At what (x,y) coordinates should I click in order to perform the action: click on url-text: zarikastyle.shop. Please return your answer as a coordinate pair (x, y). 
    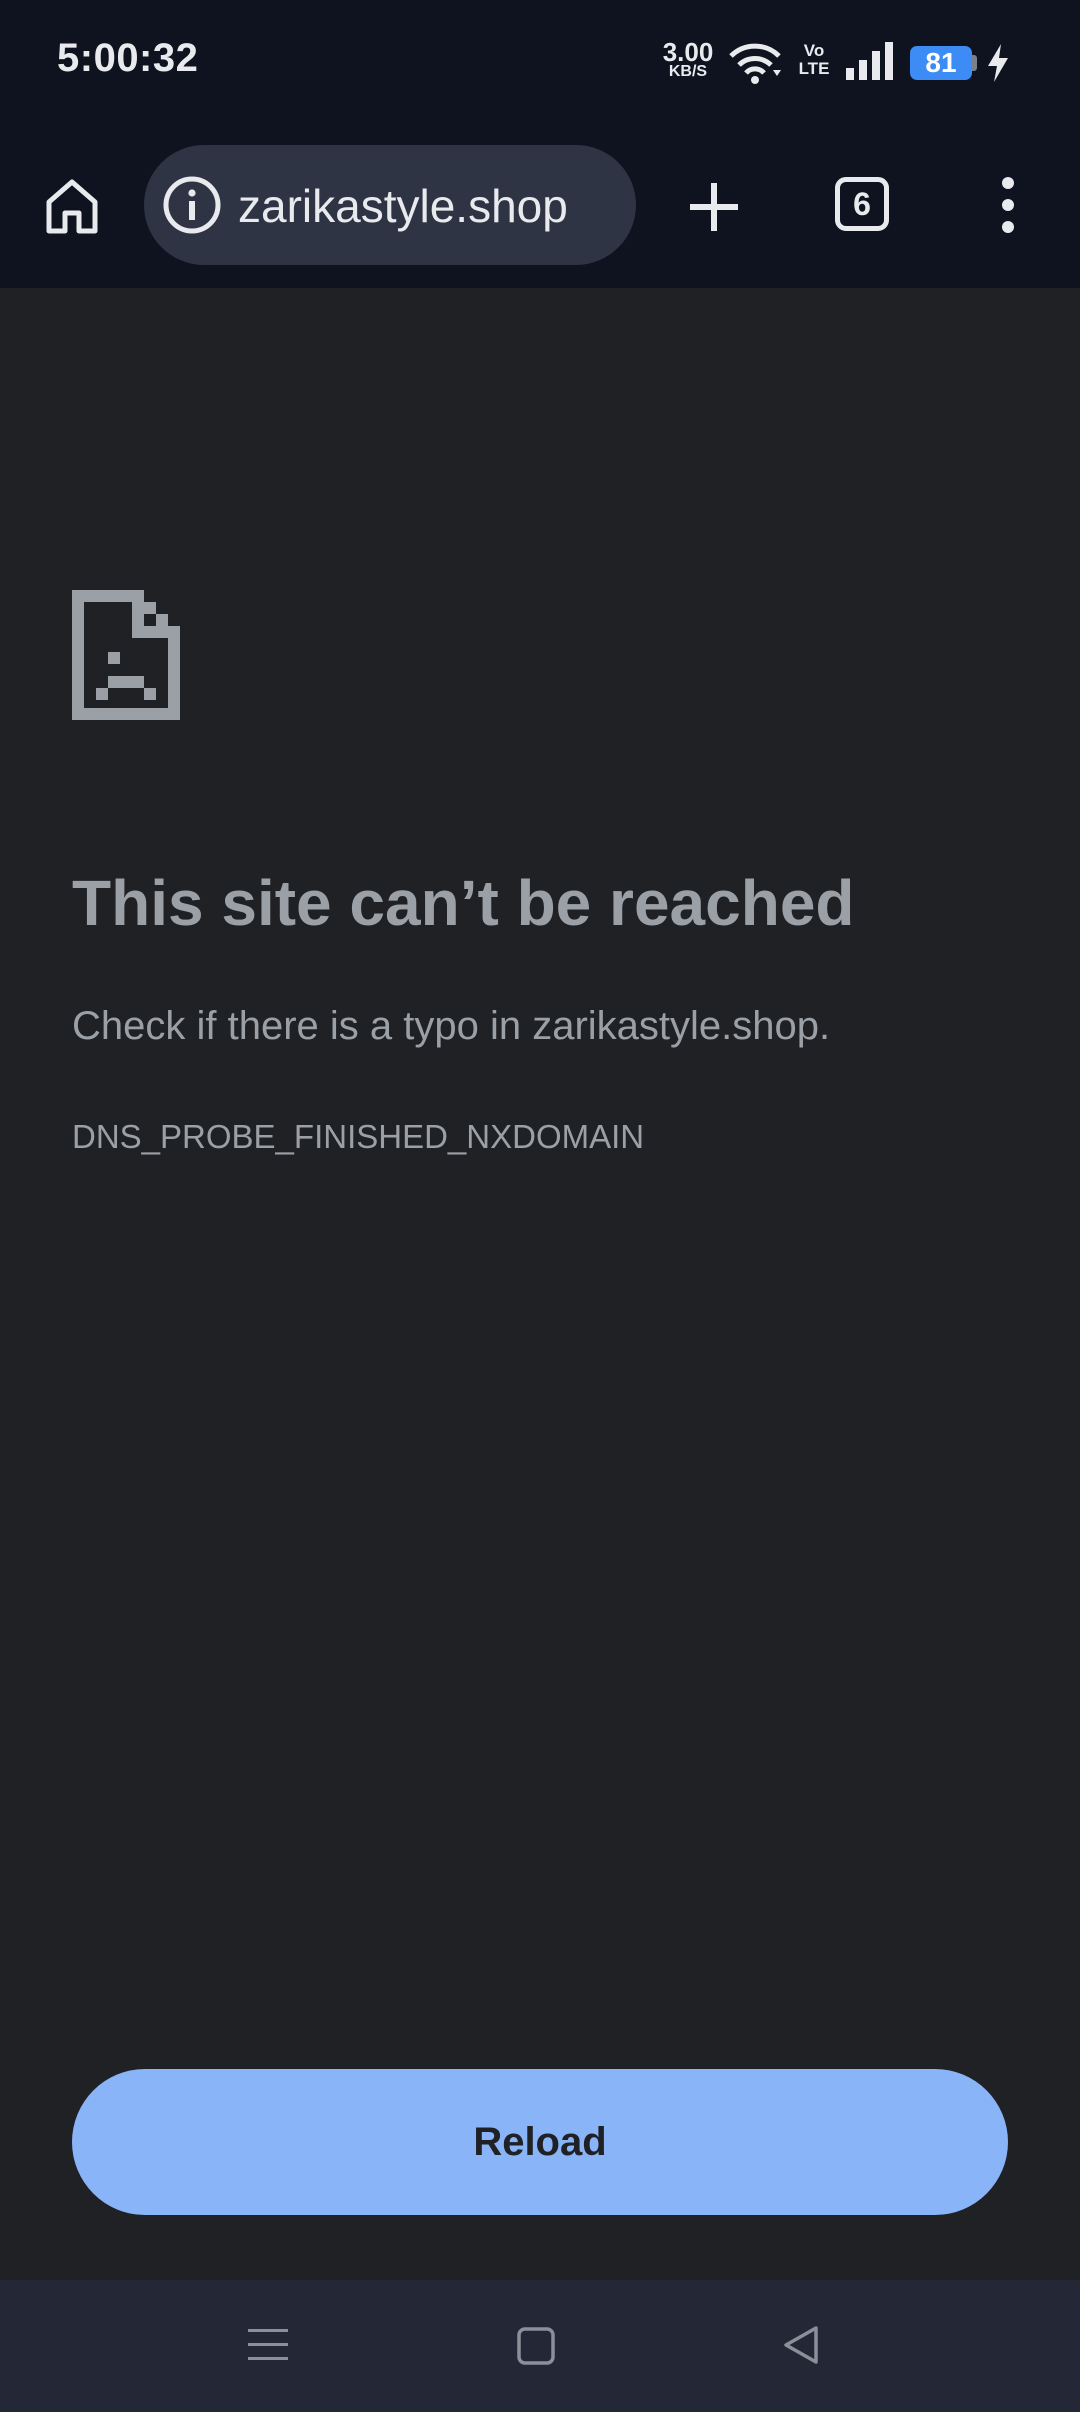
    Looking at the image, I should click on (403, 206).